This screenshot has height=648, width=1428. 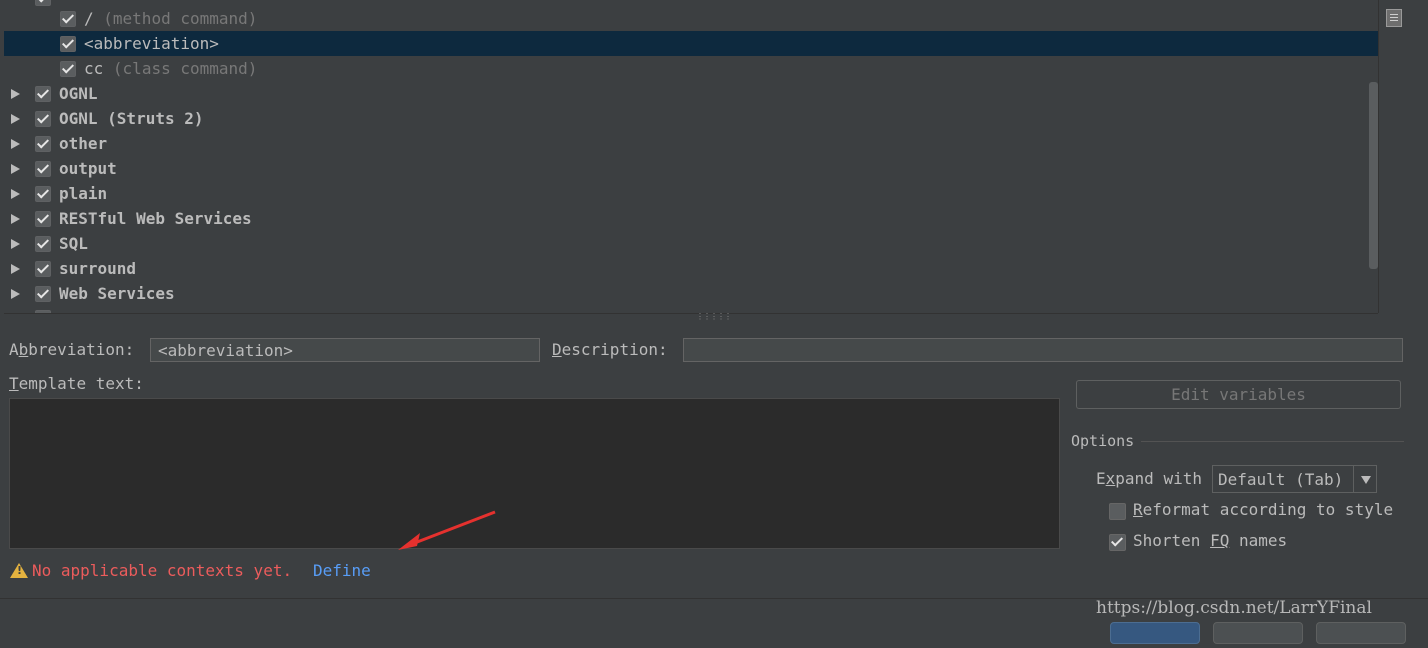 I want to click on ok-button, so click(x=1155, y=633).